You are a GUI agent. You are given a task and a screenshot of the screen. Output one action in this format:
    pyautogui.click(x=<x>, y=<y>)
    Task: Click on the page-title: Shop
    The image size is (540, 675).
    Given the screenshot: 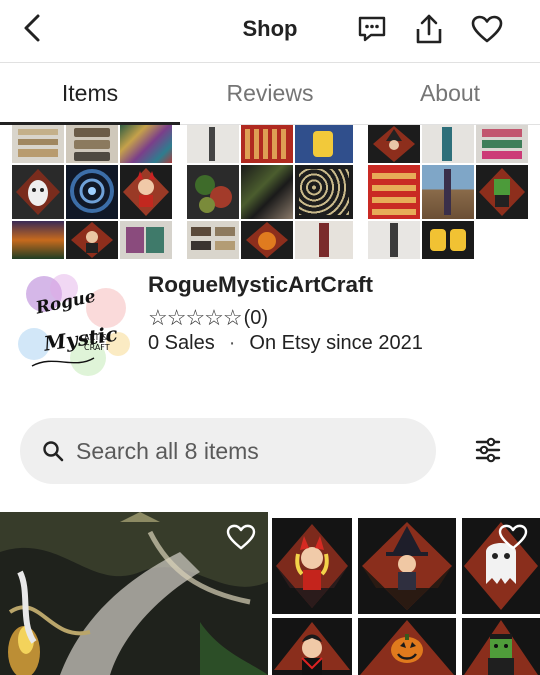 What is the action you would take?
    pyautogui.click(x=270, y=28)
    